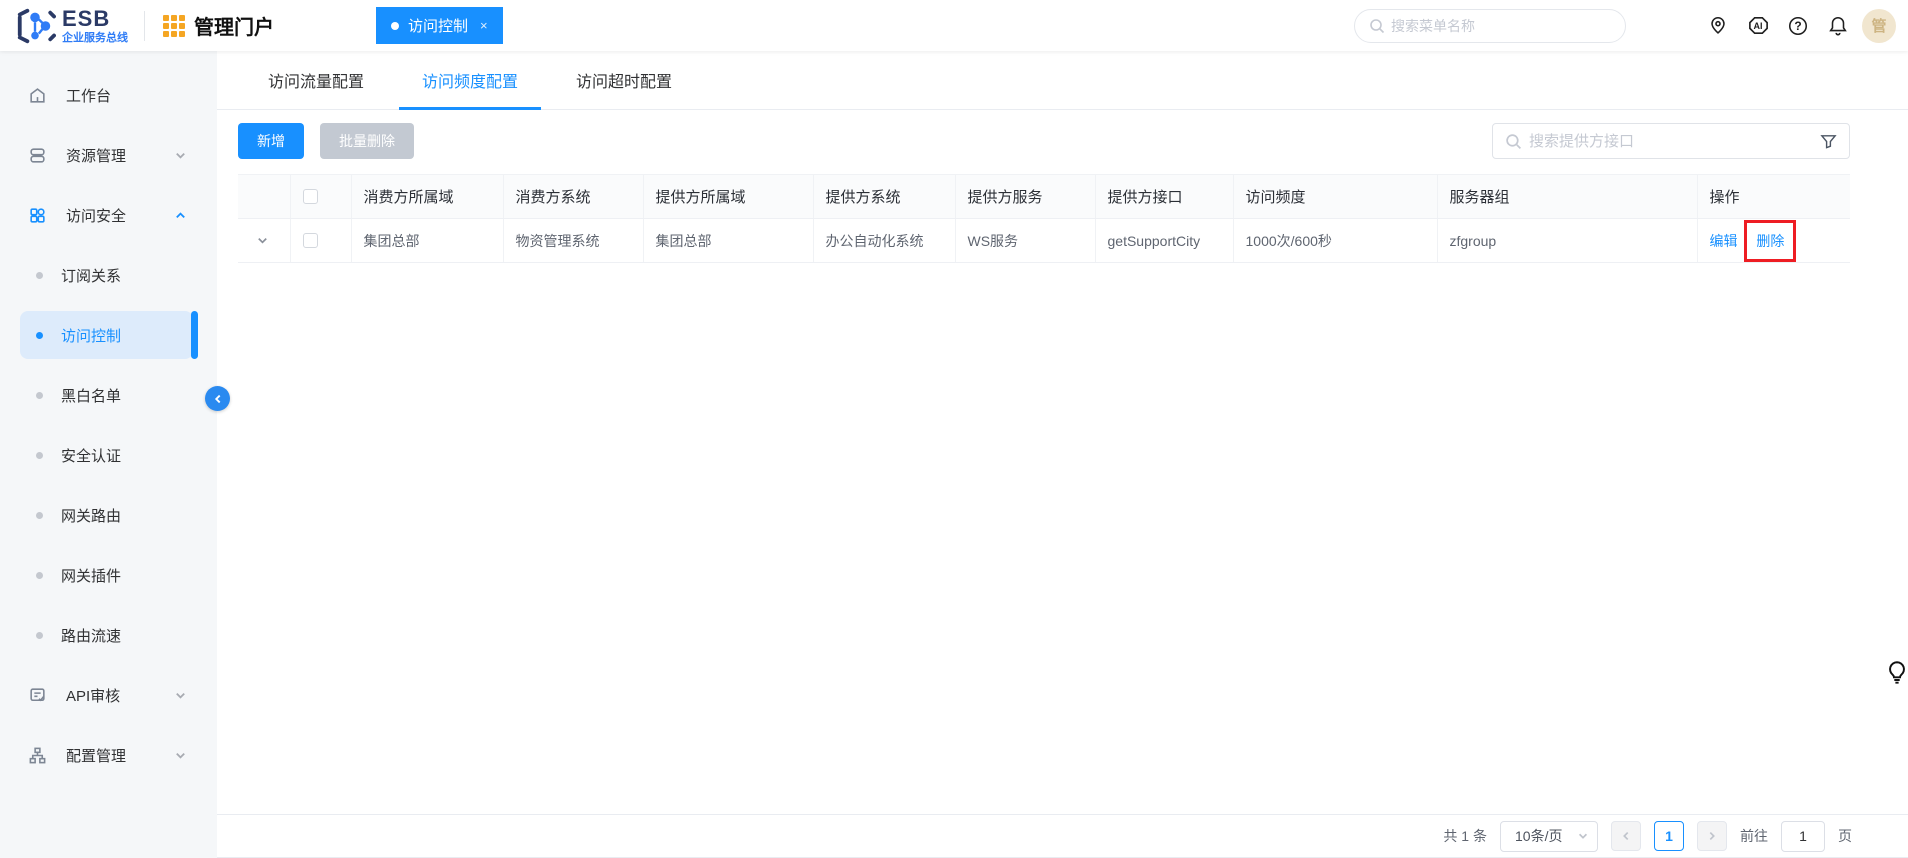 The width and height of the screenshot is (1908, 858). Describe the element at coordinates (1828, 141) in the screenshot. I see `filter-icon` at that location.